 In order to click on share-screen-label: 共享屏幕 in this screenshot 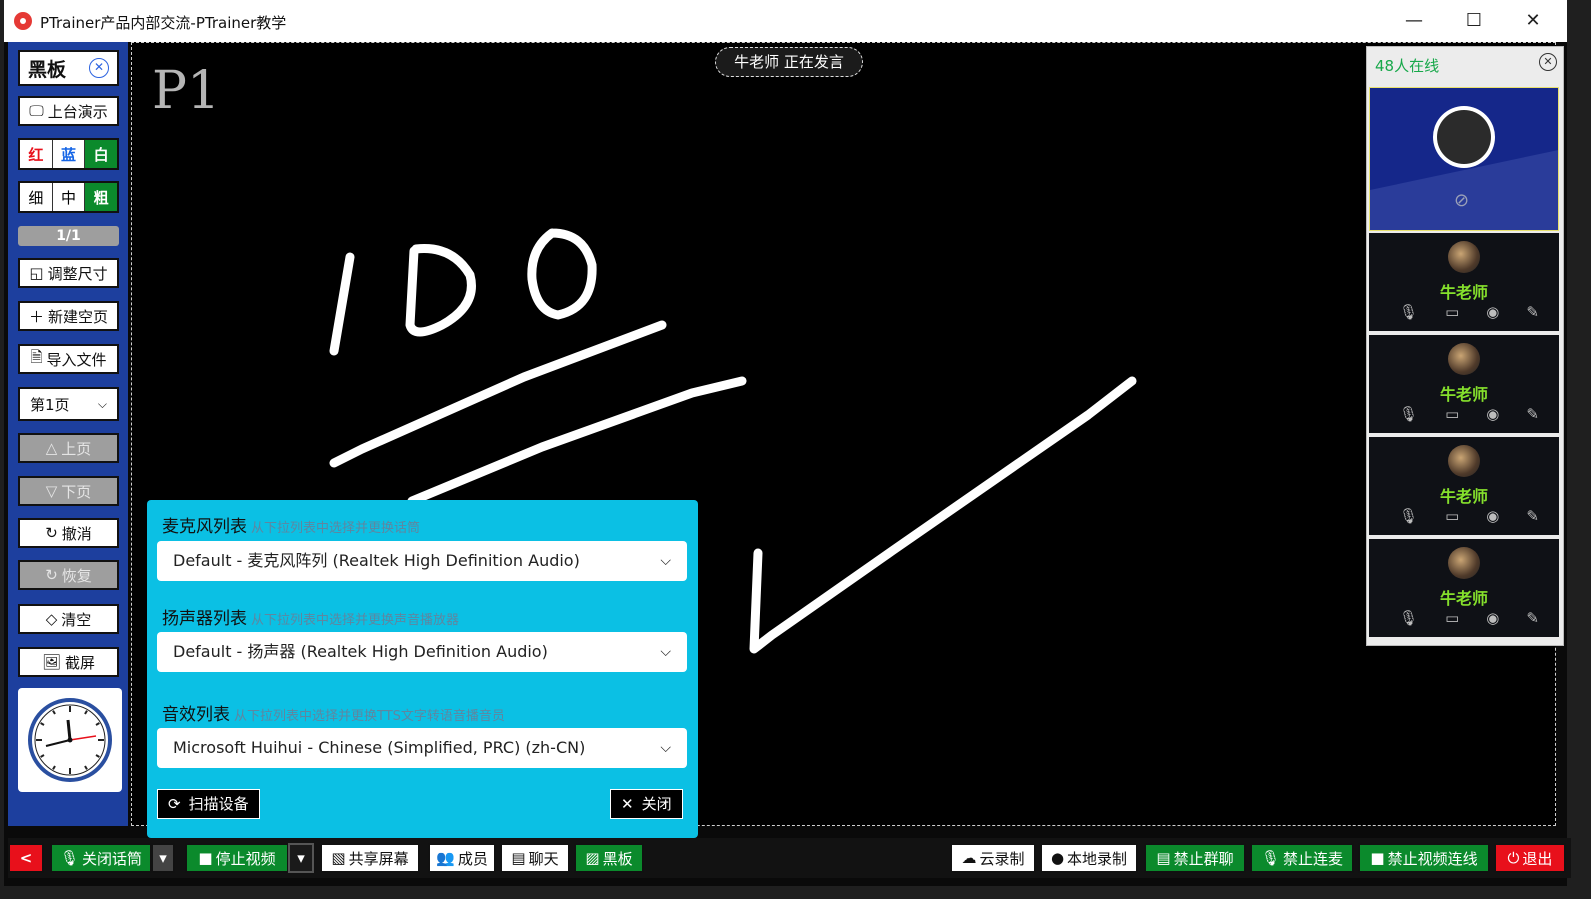, I will do `click(378, 858)`.